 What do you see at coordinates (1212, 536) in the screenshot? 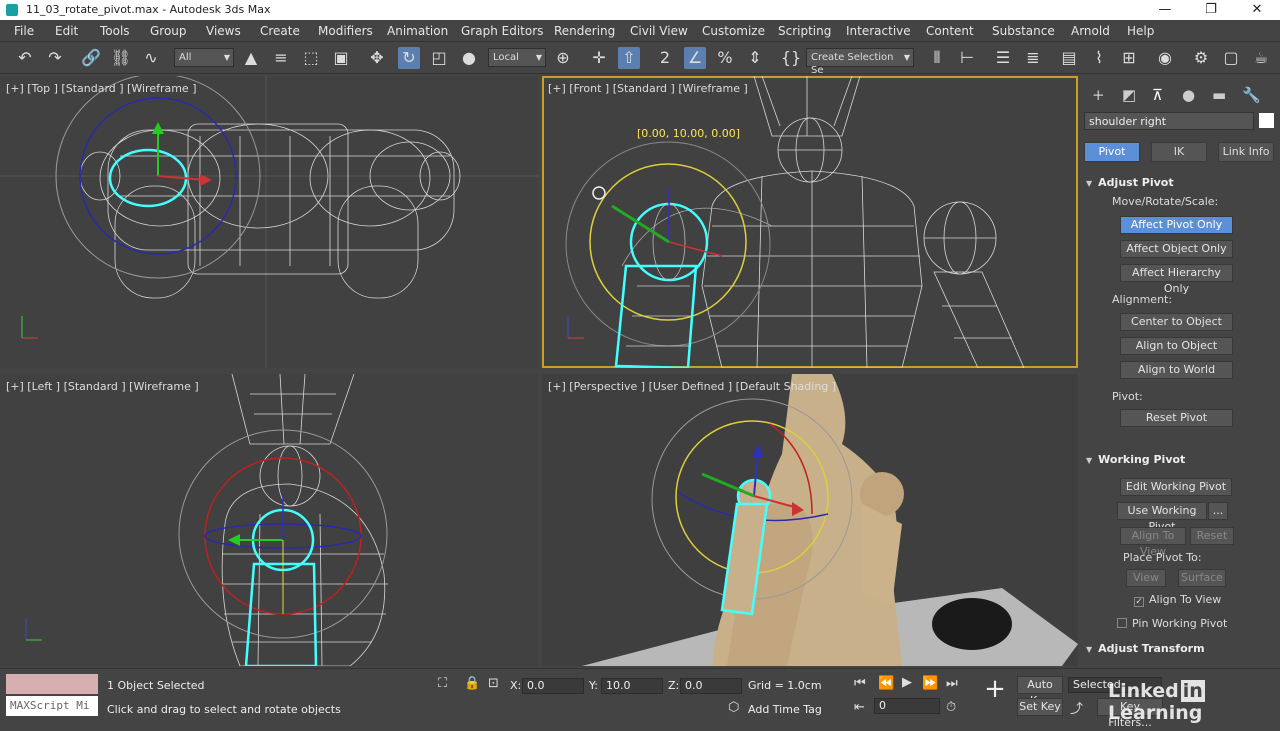
I see `reset-working-pivot-button: Reset` at bounding box center [1212, 536].